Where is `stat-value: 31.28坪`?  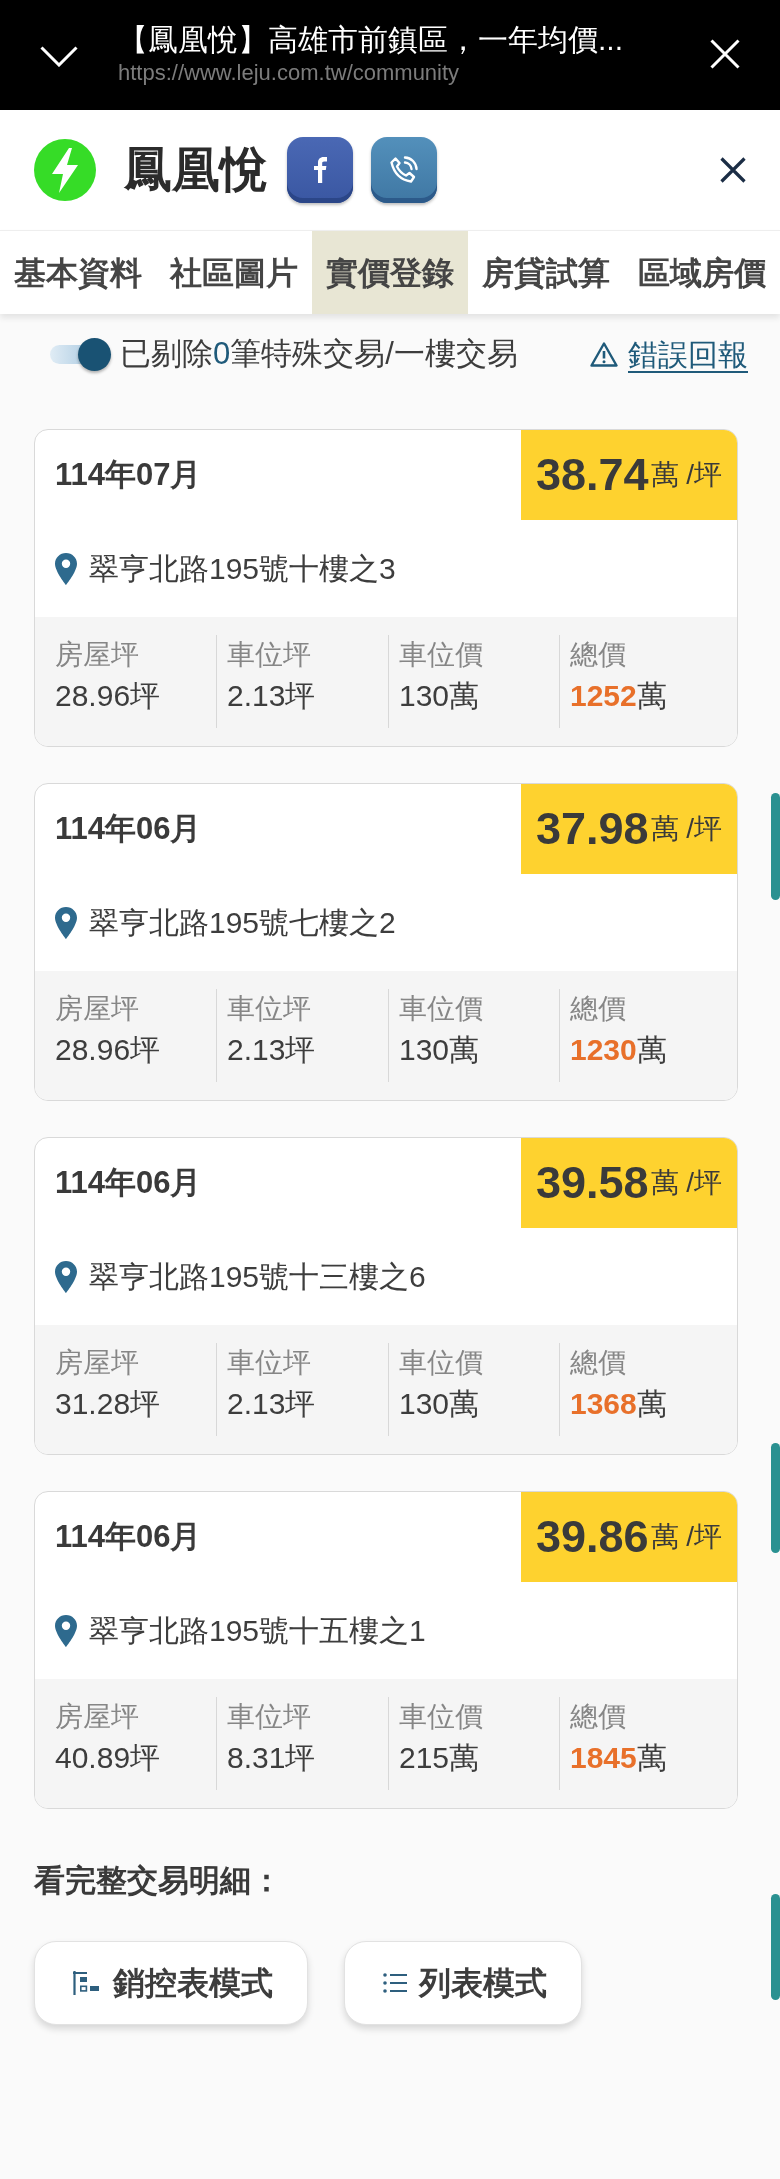
stat-value: 31.28坪 is located at coordinates (108, 1404).